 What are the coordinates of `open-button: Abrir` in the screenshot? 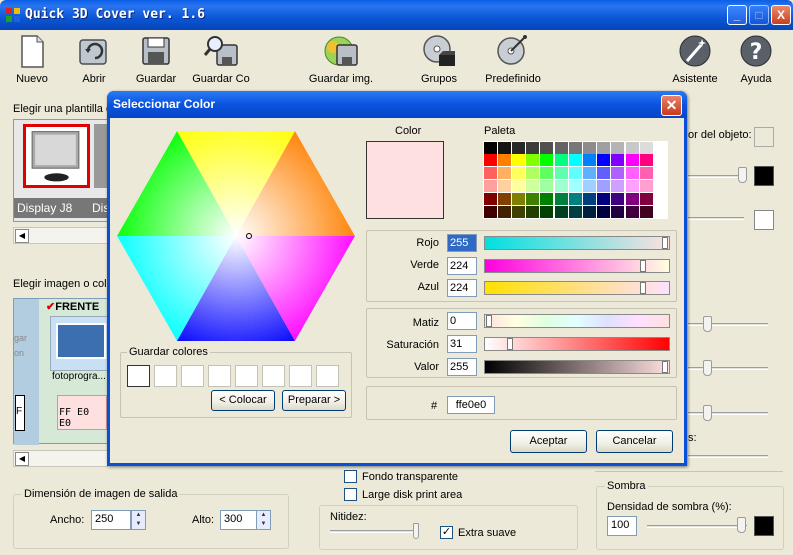 It's located at (94, 60).